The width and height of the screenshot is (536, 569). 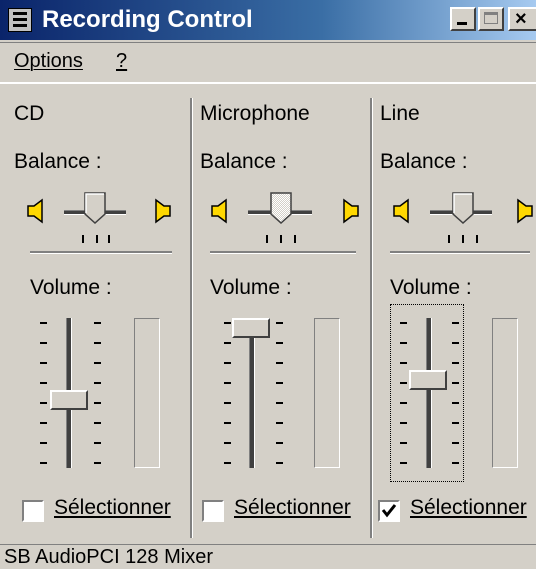 What do you see at coordinates (400, 113) in the screenshot?
I see `channel-name: Line` at bounding box center [400, 113].